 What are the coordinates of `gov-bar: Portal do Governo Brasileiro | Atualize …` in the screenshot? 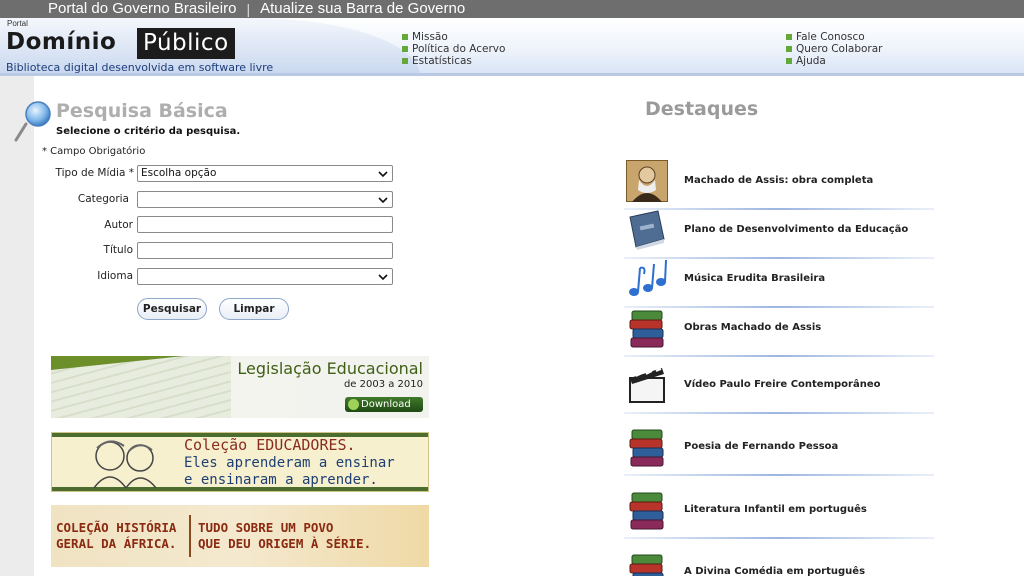 It's located at (512, 9).